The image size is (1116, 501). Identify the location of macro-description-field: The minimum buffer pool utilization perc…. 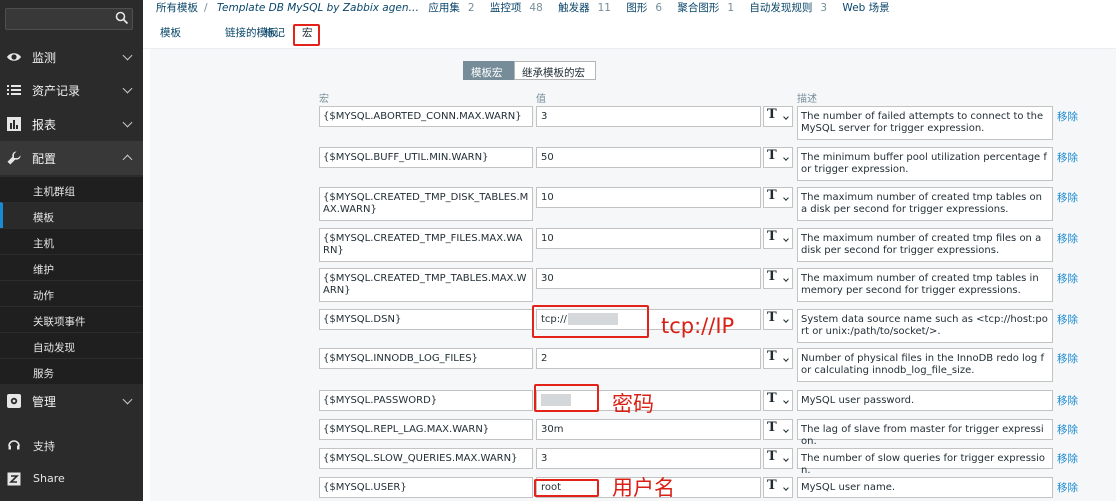
(925, 164).